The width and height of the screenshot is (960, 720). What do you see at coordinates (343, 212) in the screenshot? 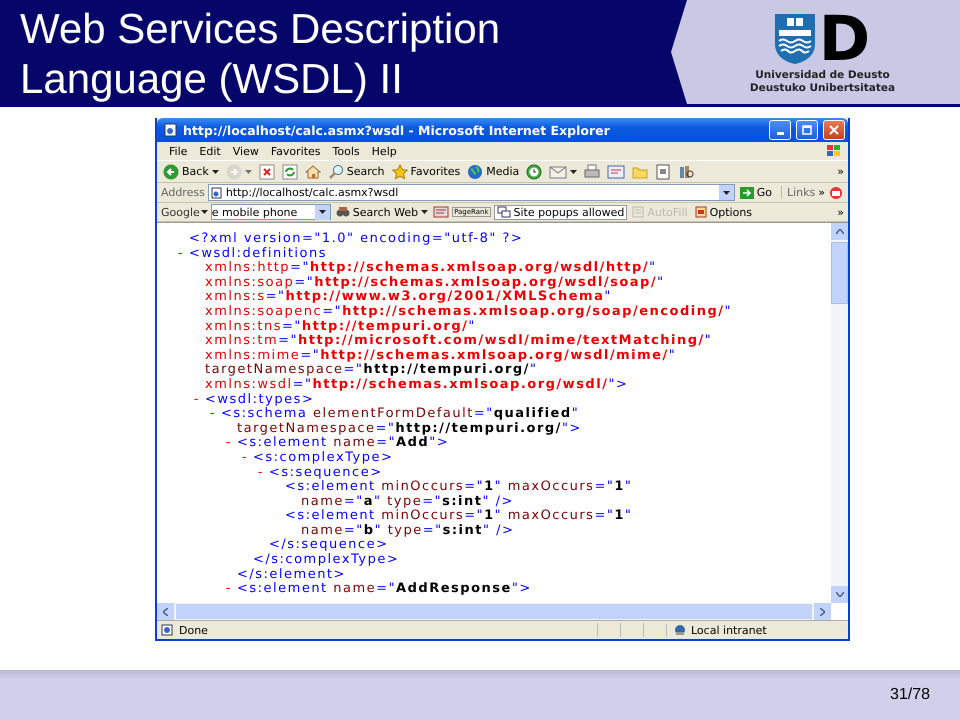
I see `binoculars-icon` at bounding box center [343, 212].